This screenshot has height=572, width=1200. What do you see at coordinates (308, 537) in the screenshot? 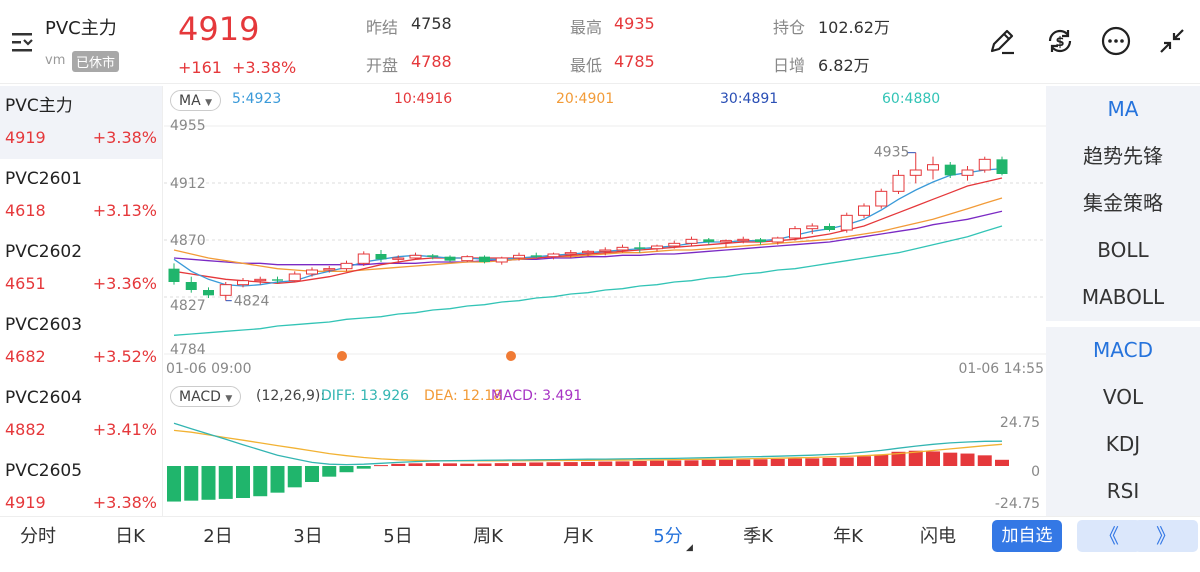
I see `tab-3day: 3日` at bounding box center [308, 537].